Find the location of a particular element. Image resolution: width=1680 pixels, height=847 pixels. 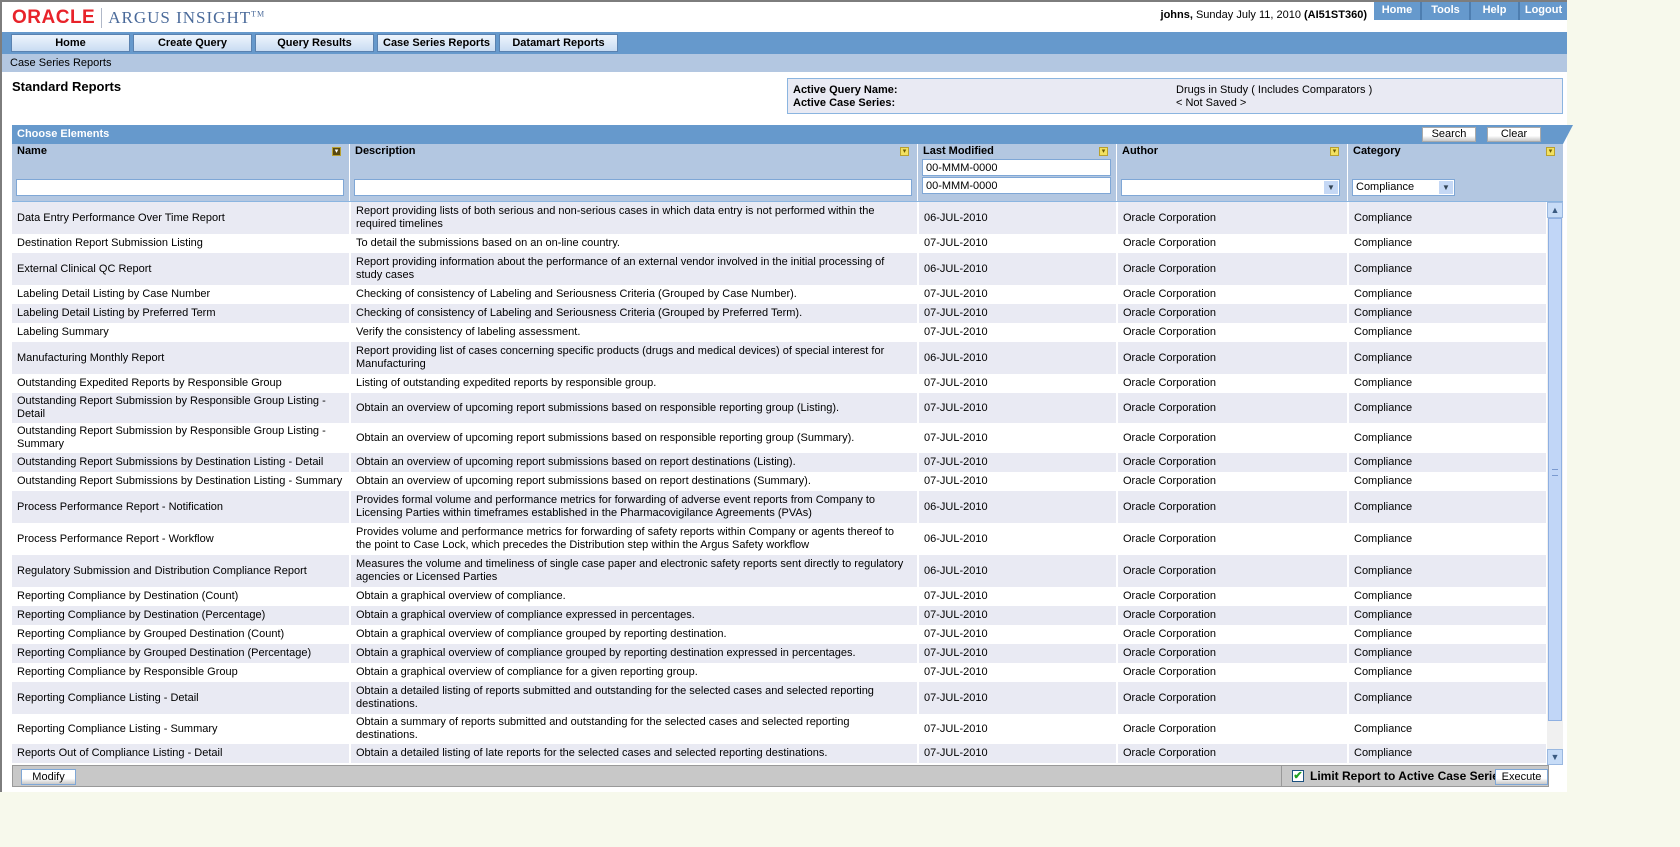

nav-case-series-reports: Case Series Reports is located at coordinates (436, 43).